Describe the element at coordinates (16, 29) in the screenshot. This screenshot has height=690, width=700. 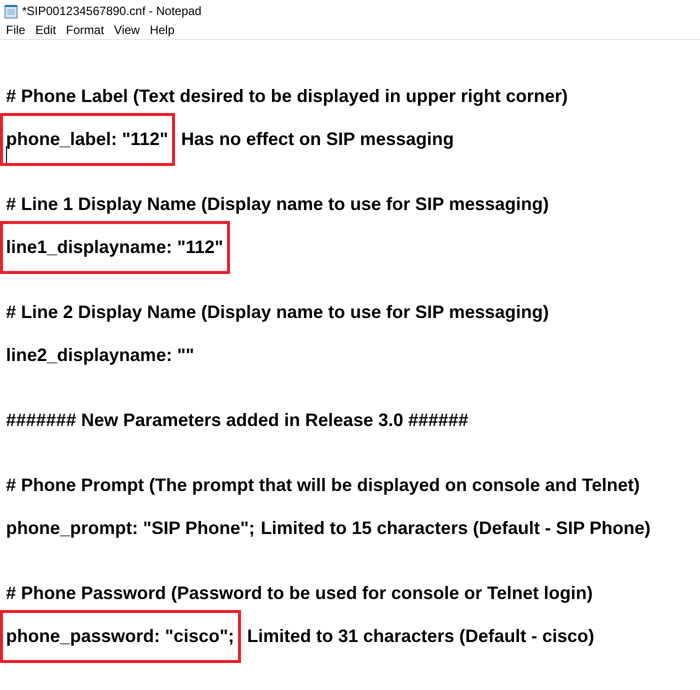
I see `menu-item: File` at that location.